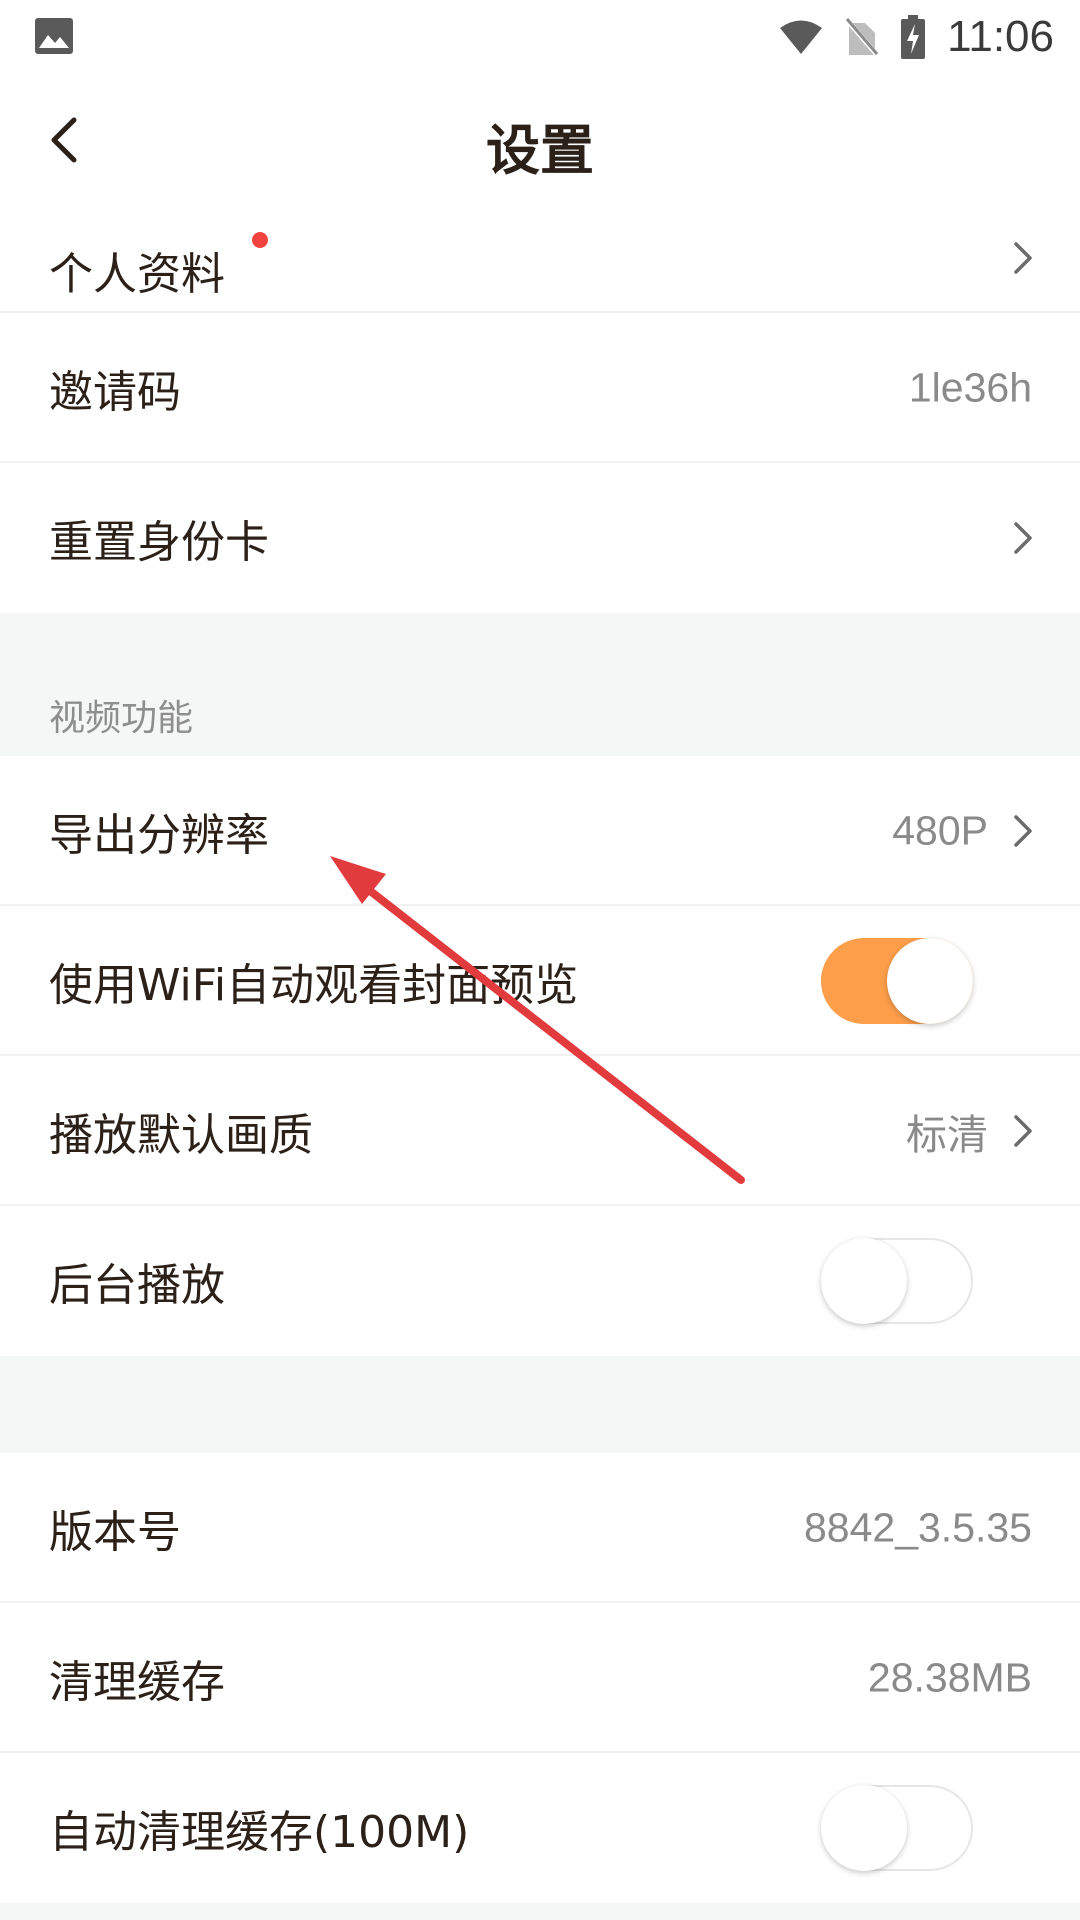 The width and height of the screenshot is (1080, 1920). What do you see at coordinates (917, 1527) in the screenshot?
I see `version-value: 8842_3.5.35` at bounding box center [917, 1527].